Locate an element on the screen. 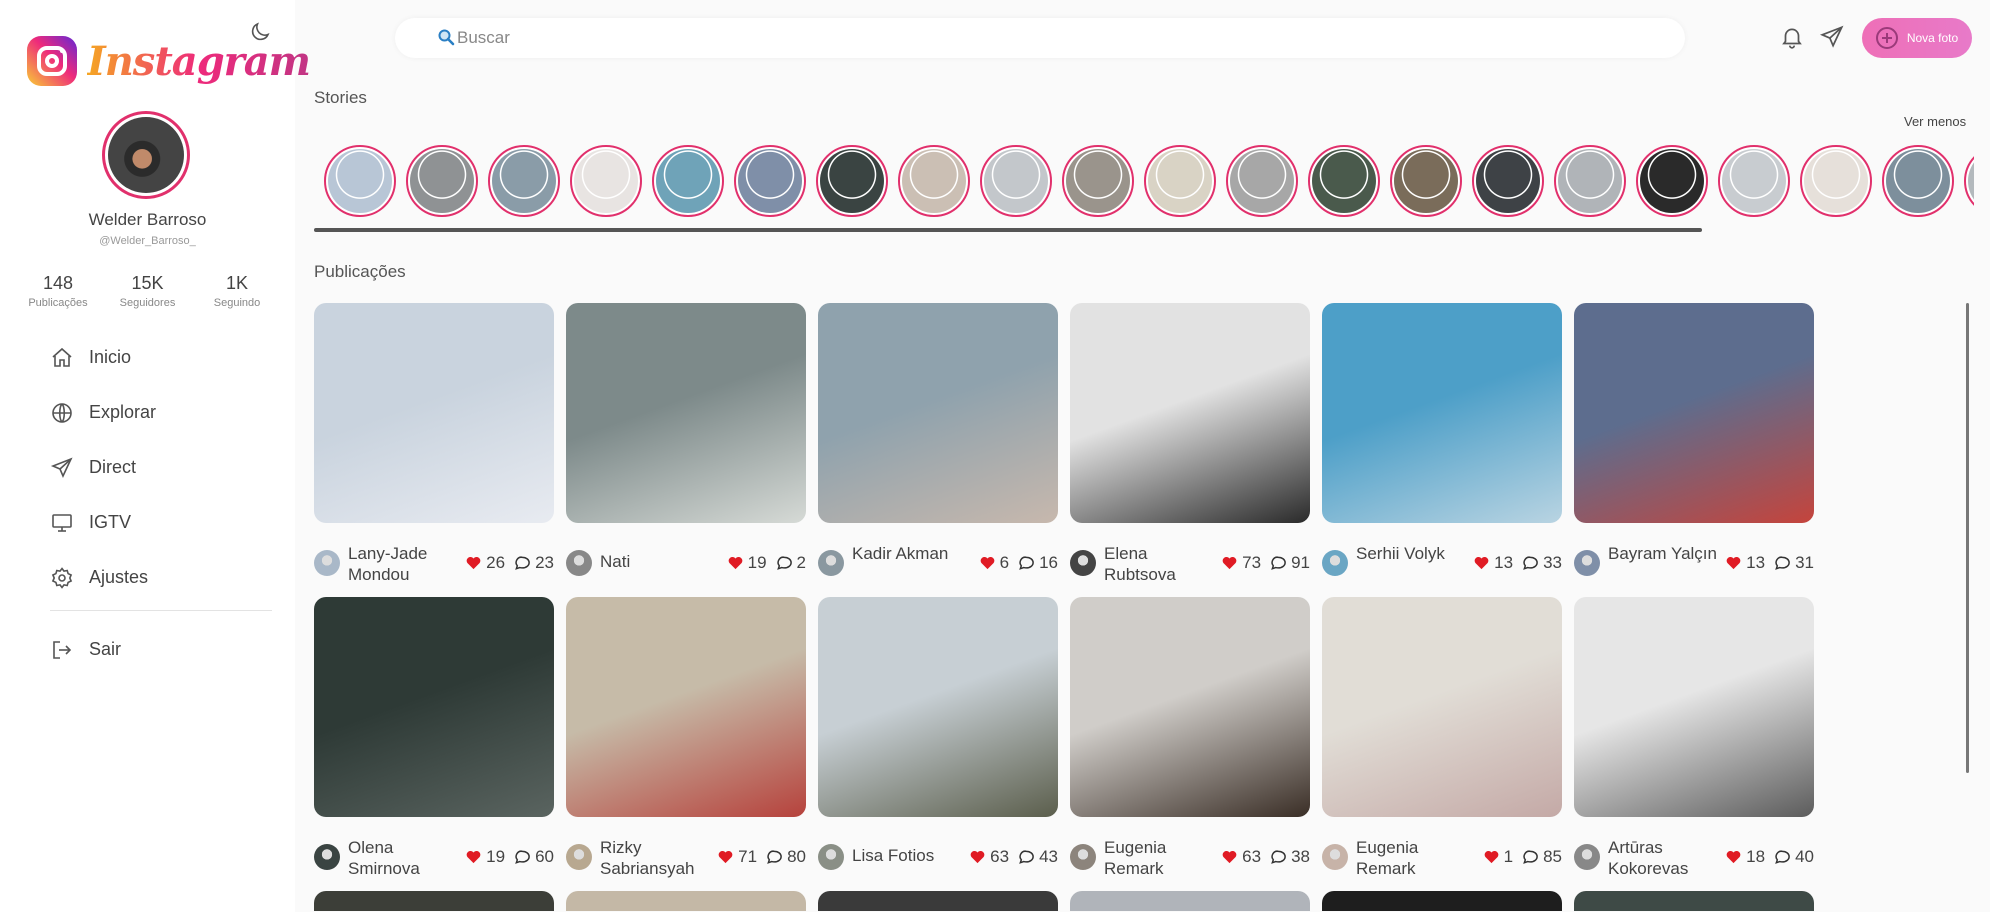 This screenshot has height=912, width=1990. page-scrollbar is located at coordinates (1967, 538).